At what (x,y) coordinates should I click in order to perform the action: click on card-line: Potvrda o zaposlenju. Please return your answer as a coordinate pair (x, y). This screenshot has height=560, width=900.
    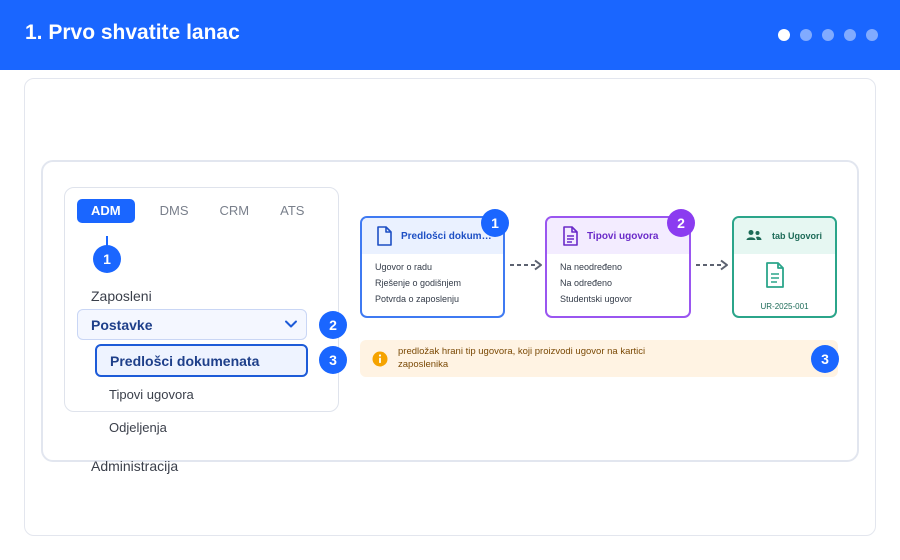
    Looking at the image, I should click on (417, 299).